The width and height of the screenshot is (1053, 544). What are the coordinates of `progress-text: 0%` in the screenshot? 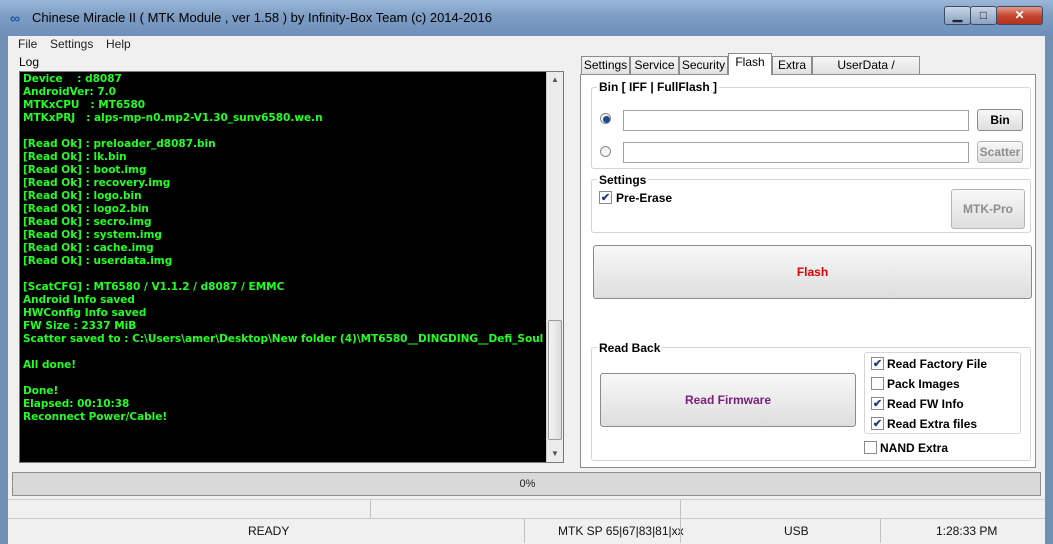 It's located at (527, 484).